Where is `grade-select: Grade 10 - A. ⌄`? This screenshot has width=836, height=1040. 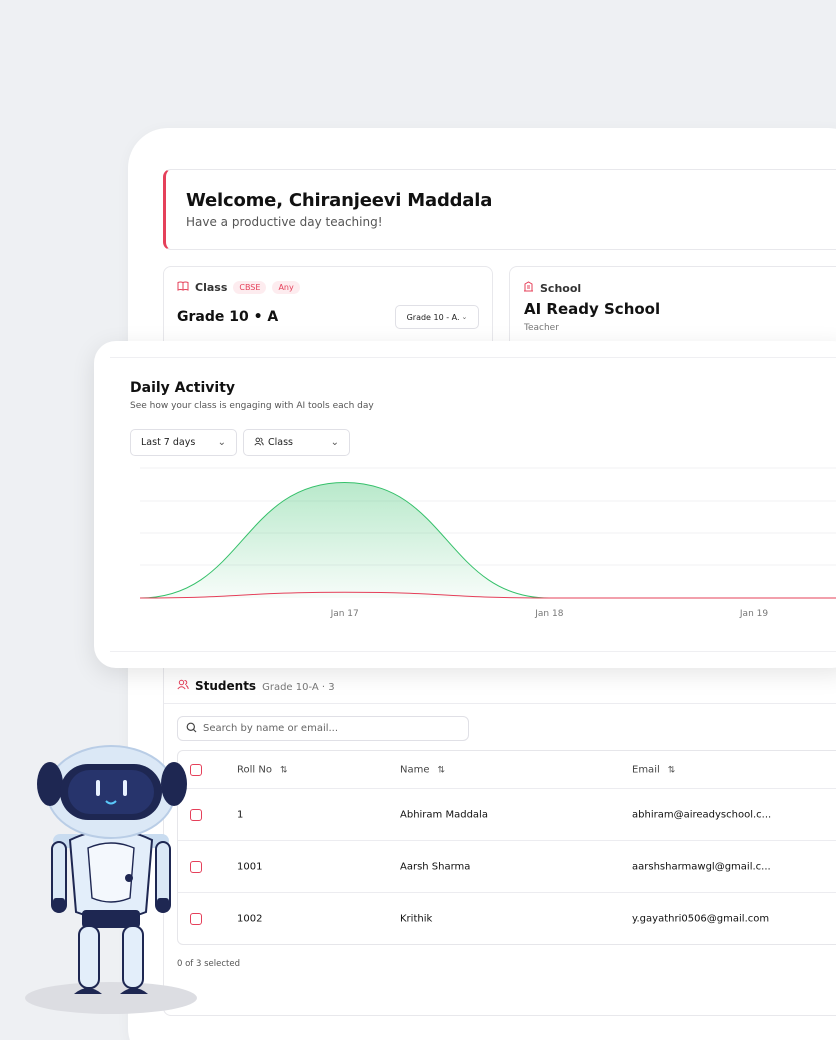 grade-select: Grade 10 - A. ⌄ is located at coordinates (437, 317).